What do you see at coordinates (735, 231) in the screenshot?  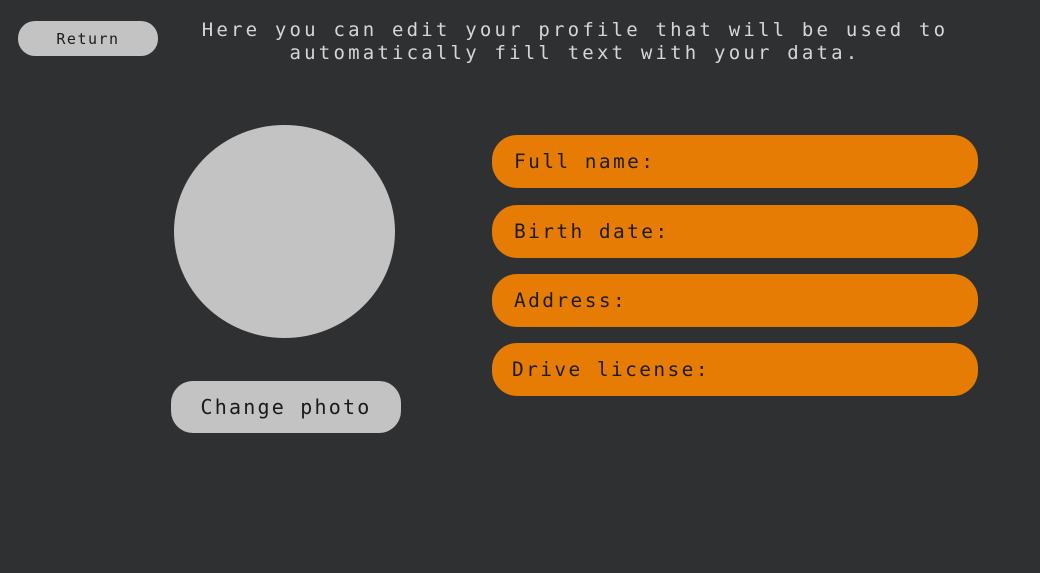 I see `birth-date-field: Birth date:` at bounding box center [735, 231].